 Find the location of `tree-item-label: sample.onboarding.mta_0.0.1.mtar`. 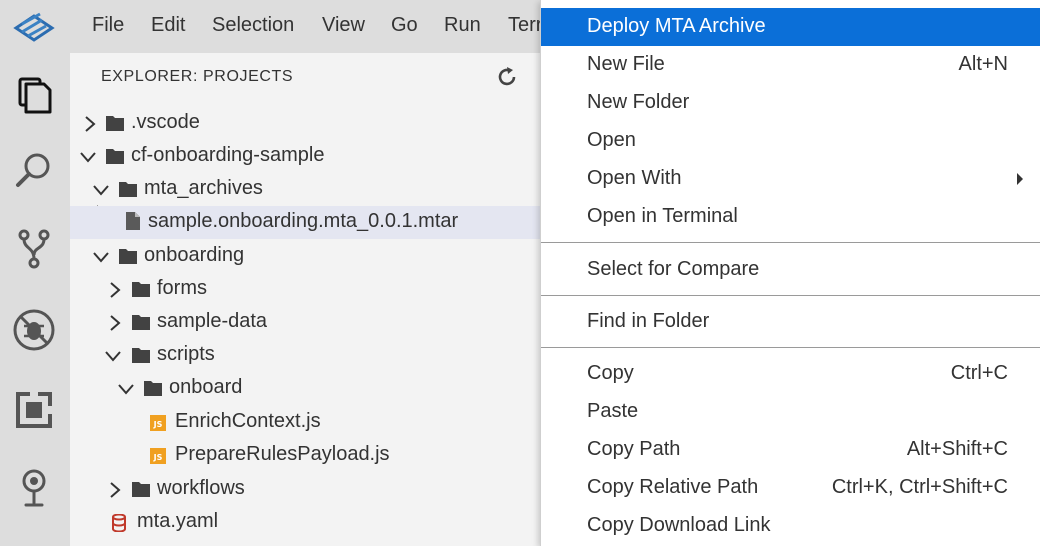

tree-item-label: sample.onboarding.mta_0.0.1.mtar is located at coordinates (303, 221).